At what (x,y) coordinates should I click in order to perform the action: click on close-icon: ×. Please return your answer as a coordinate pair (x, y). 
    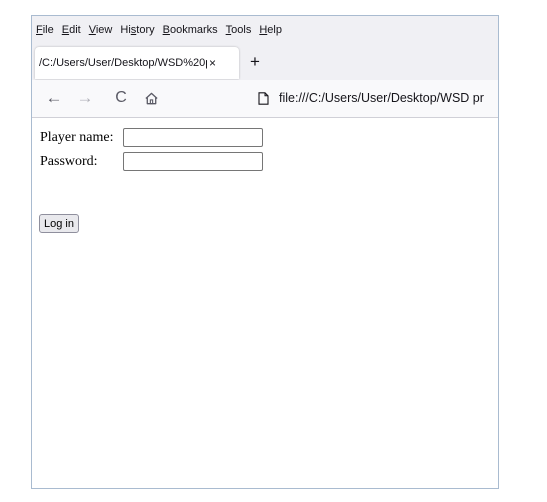
    Looking at the image, I should click on (212, 63).